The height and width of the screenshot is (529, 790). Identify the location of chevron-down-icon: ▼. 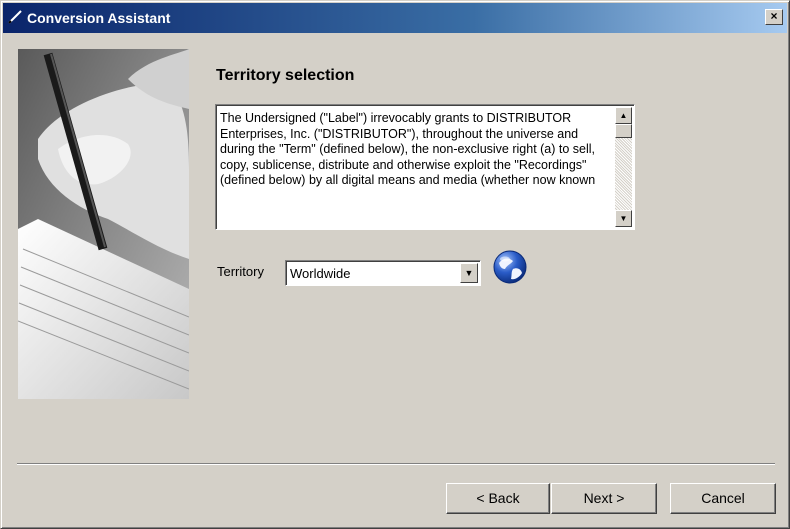
(469, 273).